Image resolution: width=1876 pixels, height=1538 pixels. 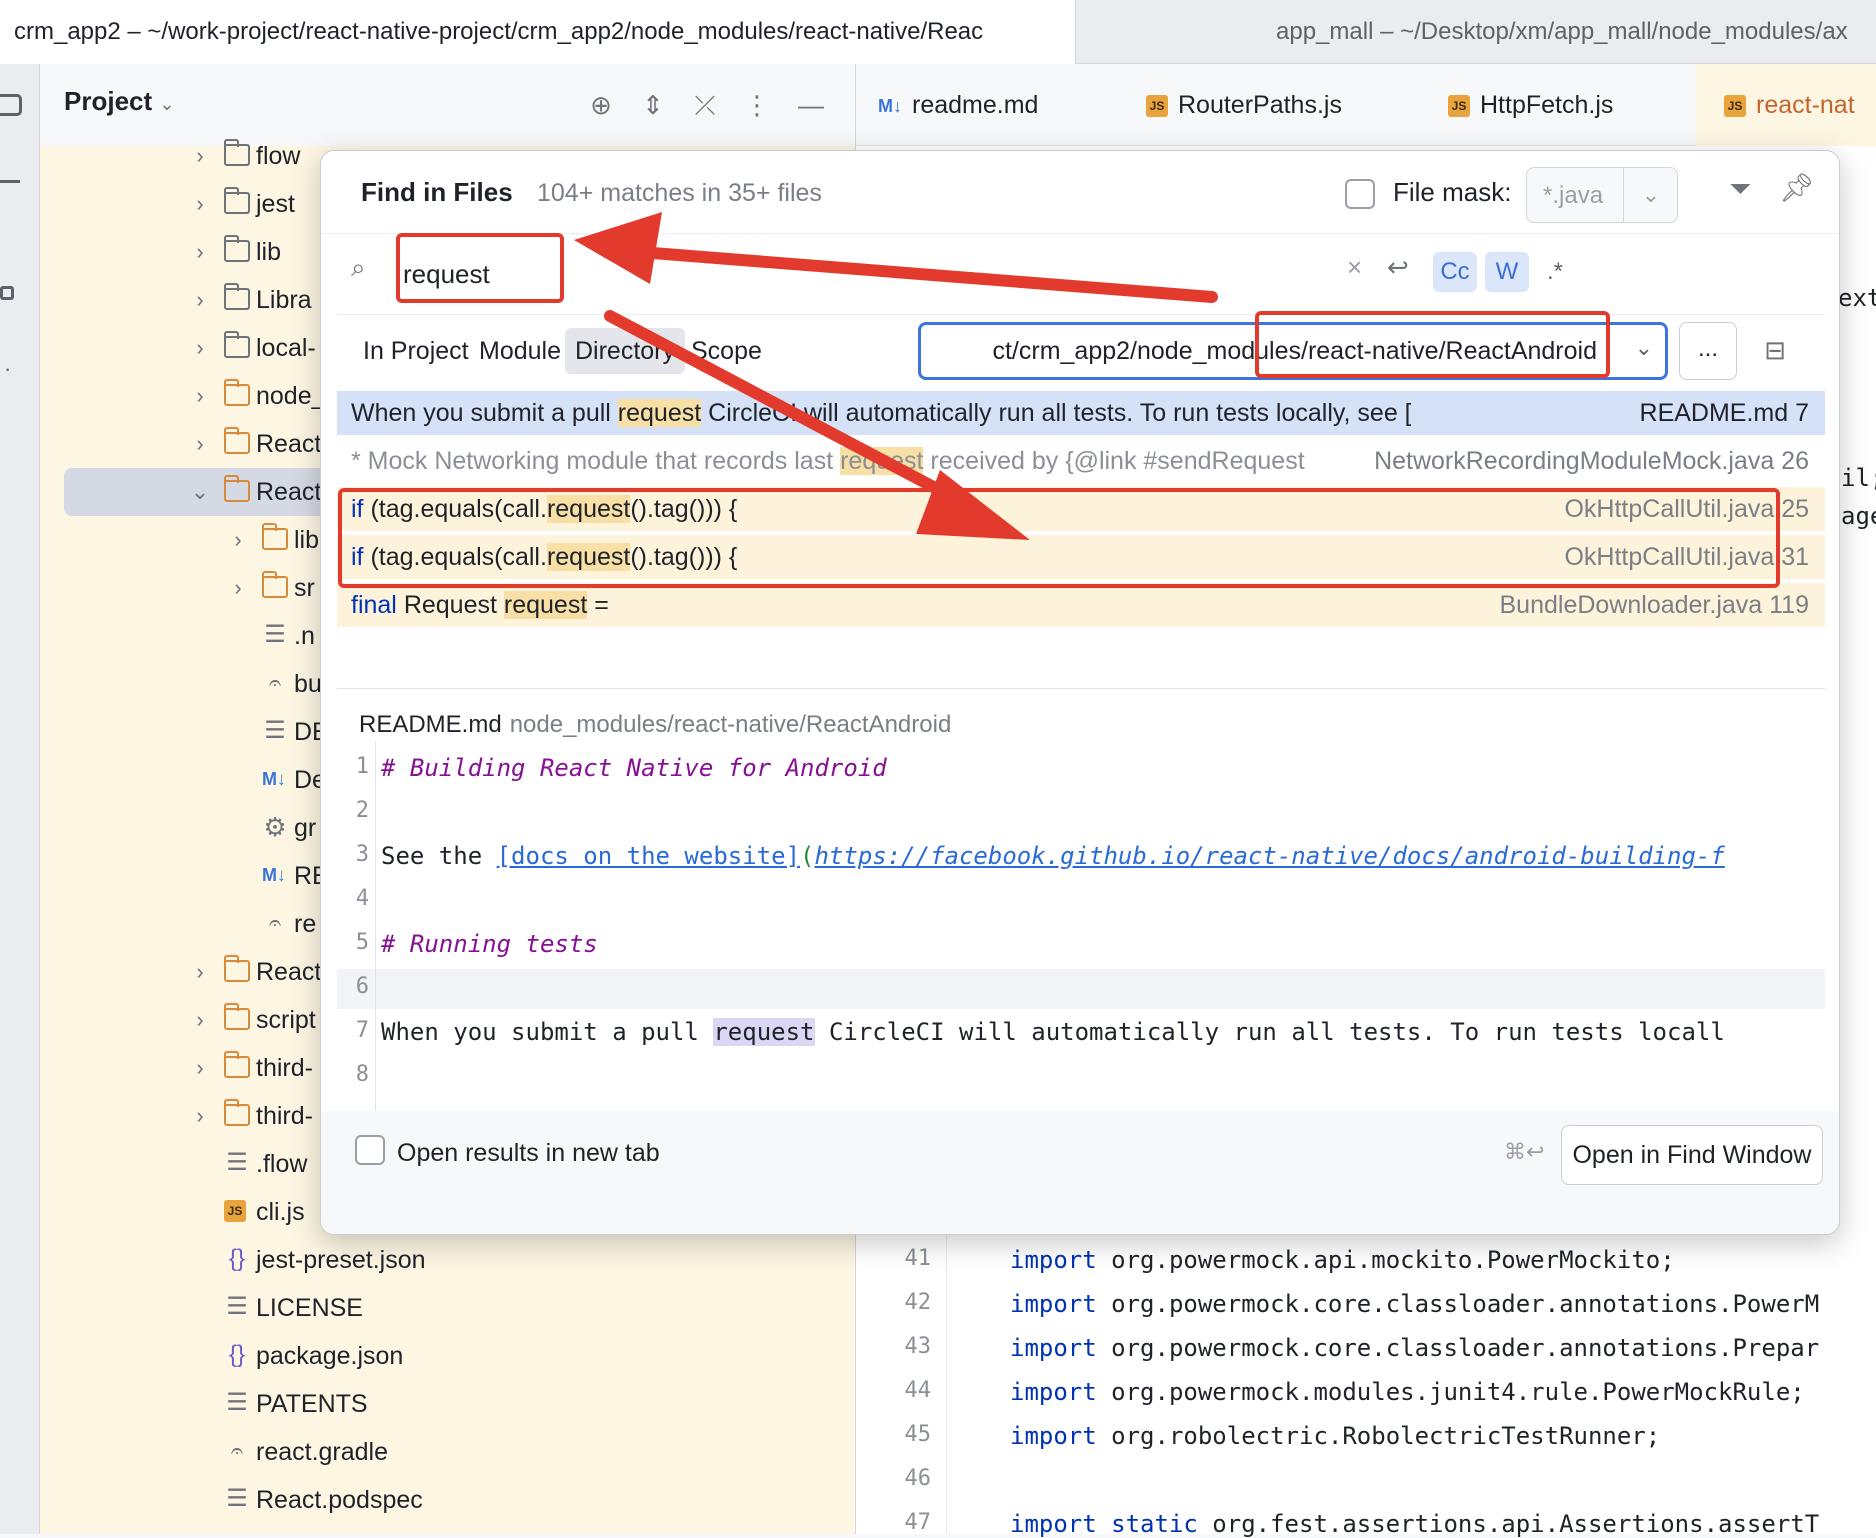 I want to click on annotation-arrows, so click(x=896, y=376).